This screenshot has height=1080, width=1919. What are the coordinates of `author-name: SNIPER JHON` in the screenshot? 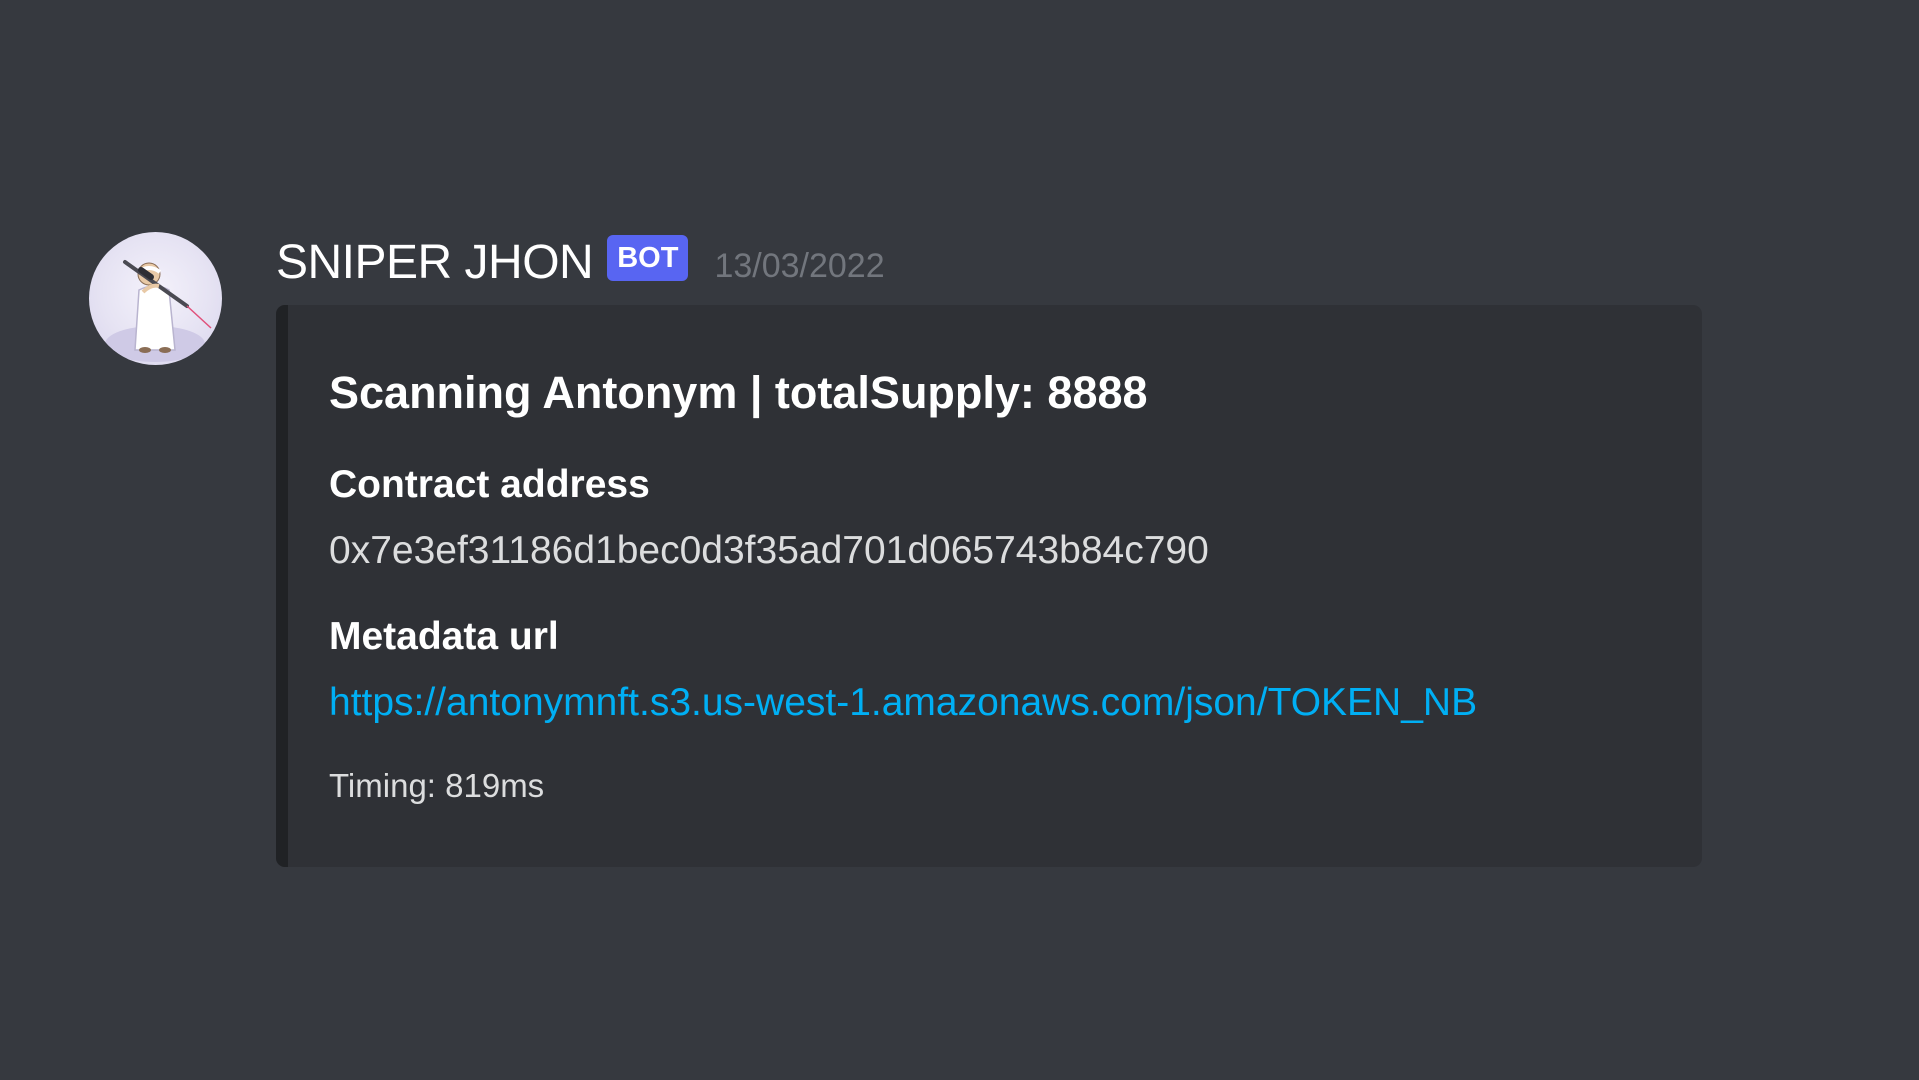 It's located at (435, 262).